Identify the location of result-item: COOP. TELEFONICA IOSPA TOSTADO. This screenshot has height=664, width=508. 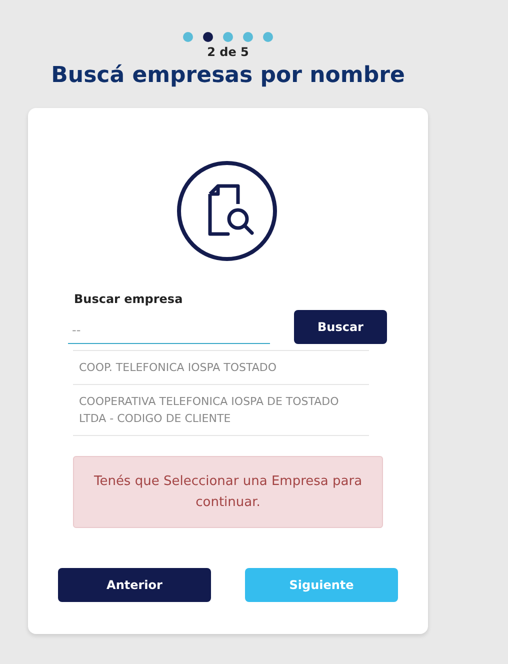
(221, 367).